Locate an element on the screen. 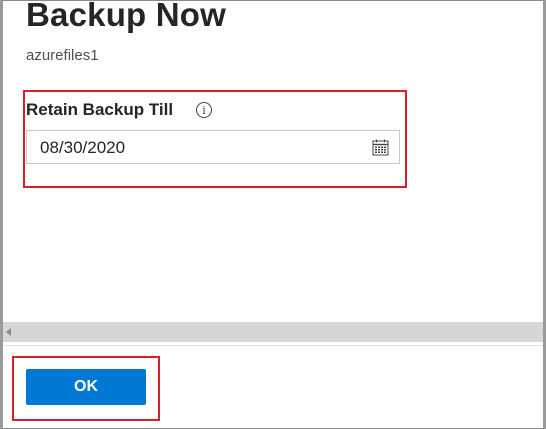 The width and height of the screenshot is (546, 429). info-icon: i is located at coordinates (204, 110).